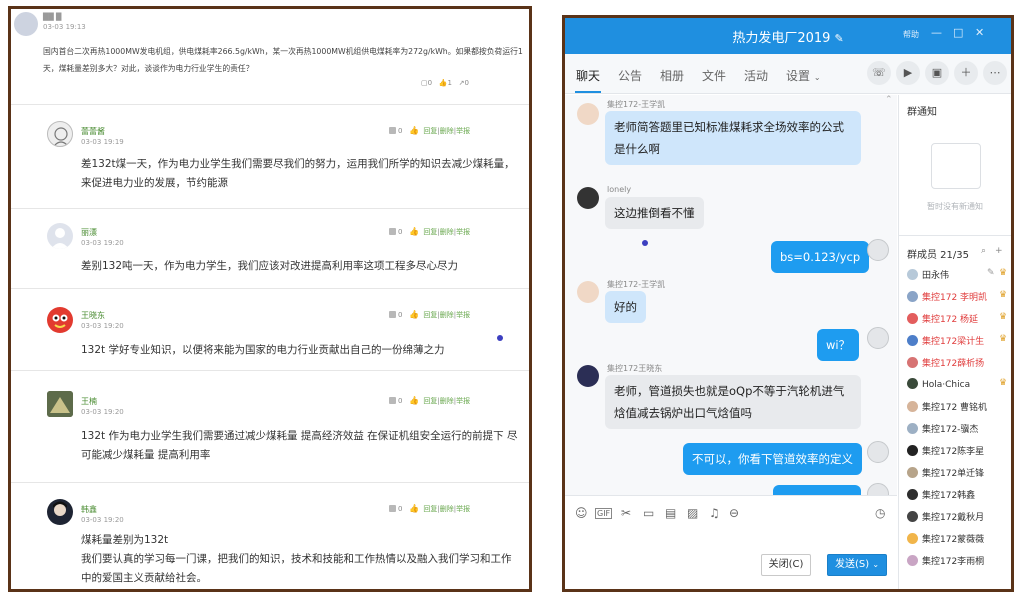 The image size is (1018, 596). Describe the element at coordinates (936, 32) in the screenshot. I see `minimize-button: —` at that location.